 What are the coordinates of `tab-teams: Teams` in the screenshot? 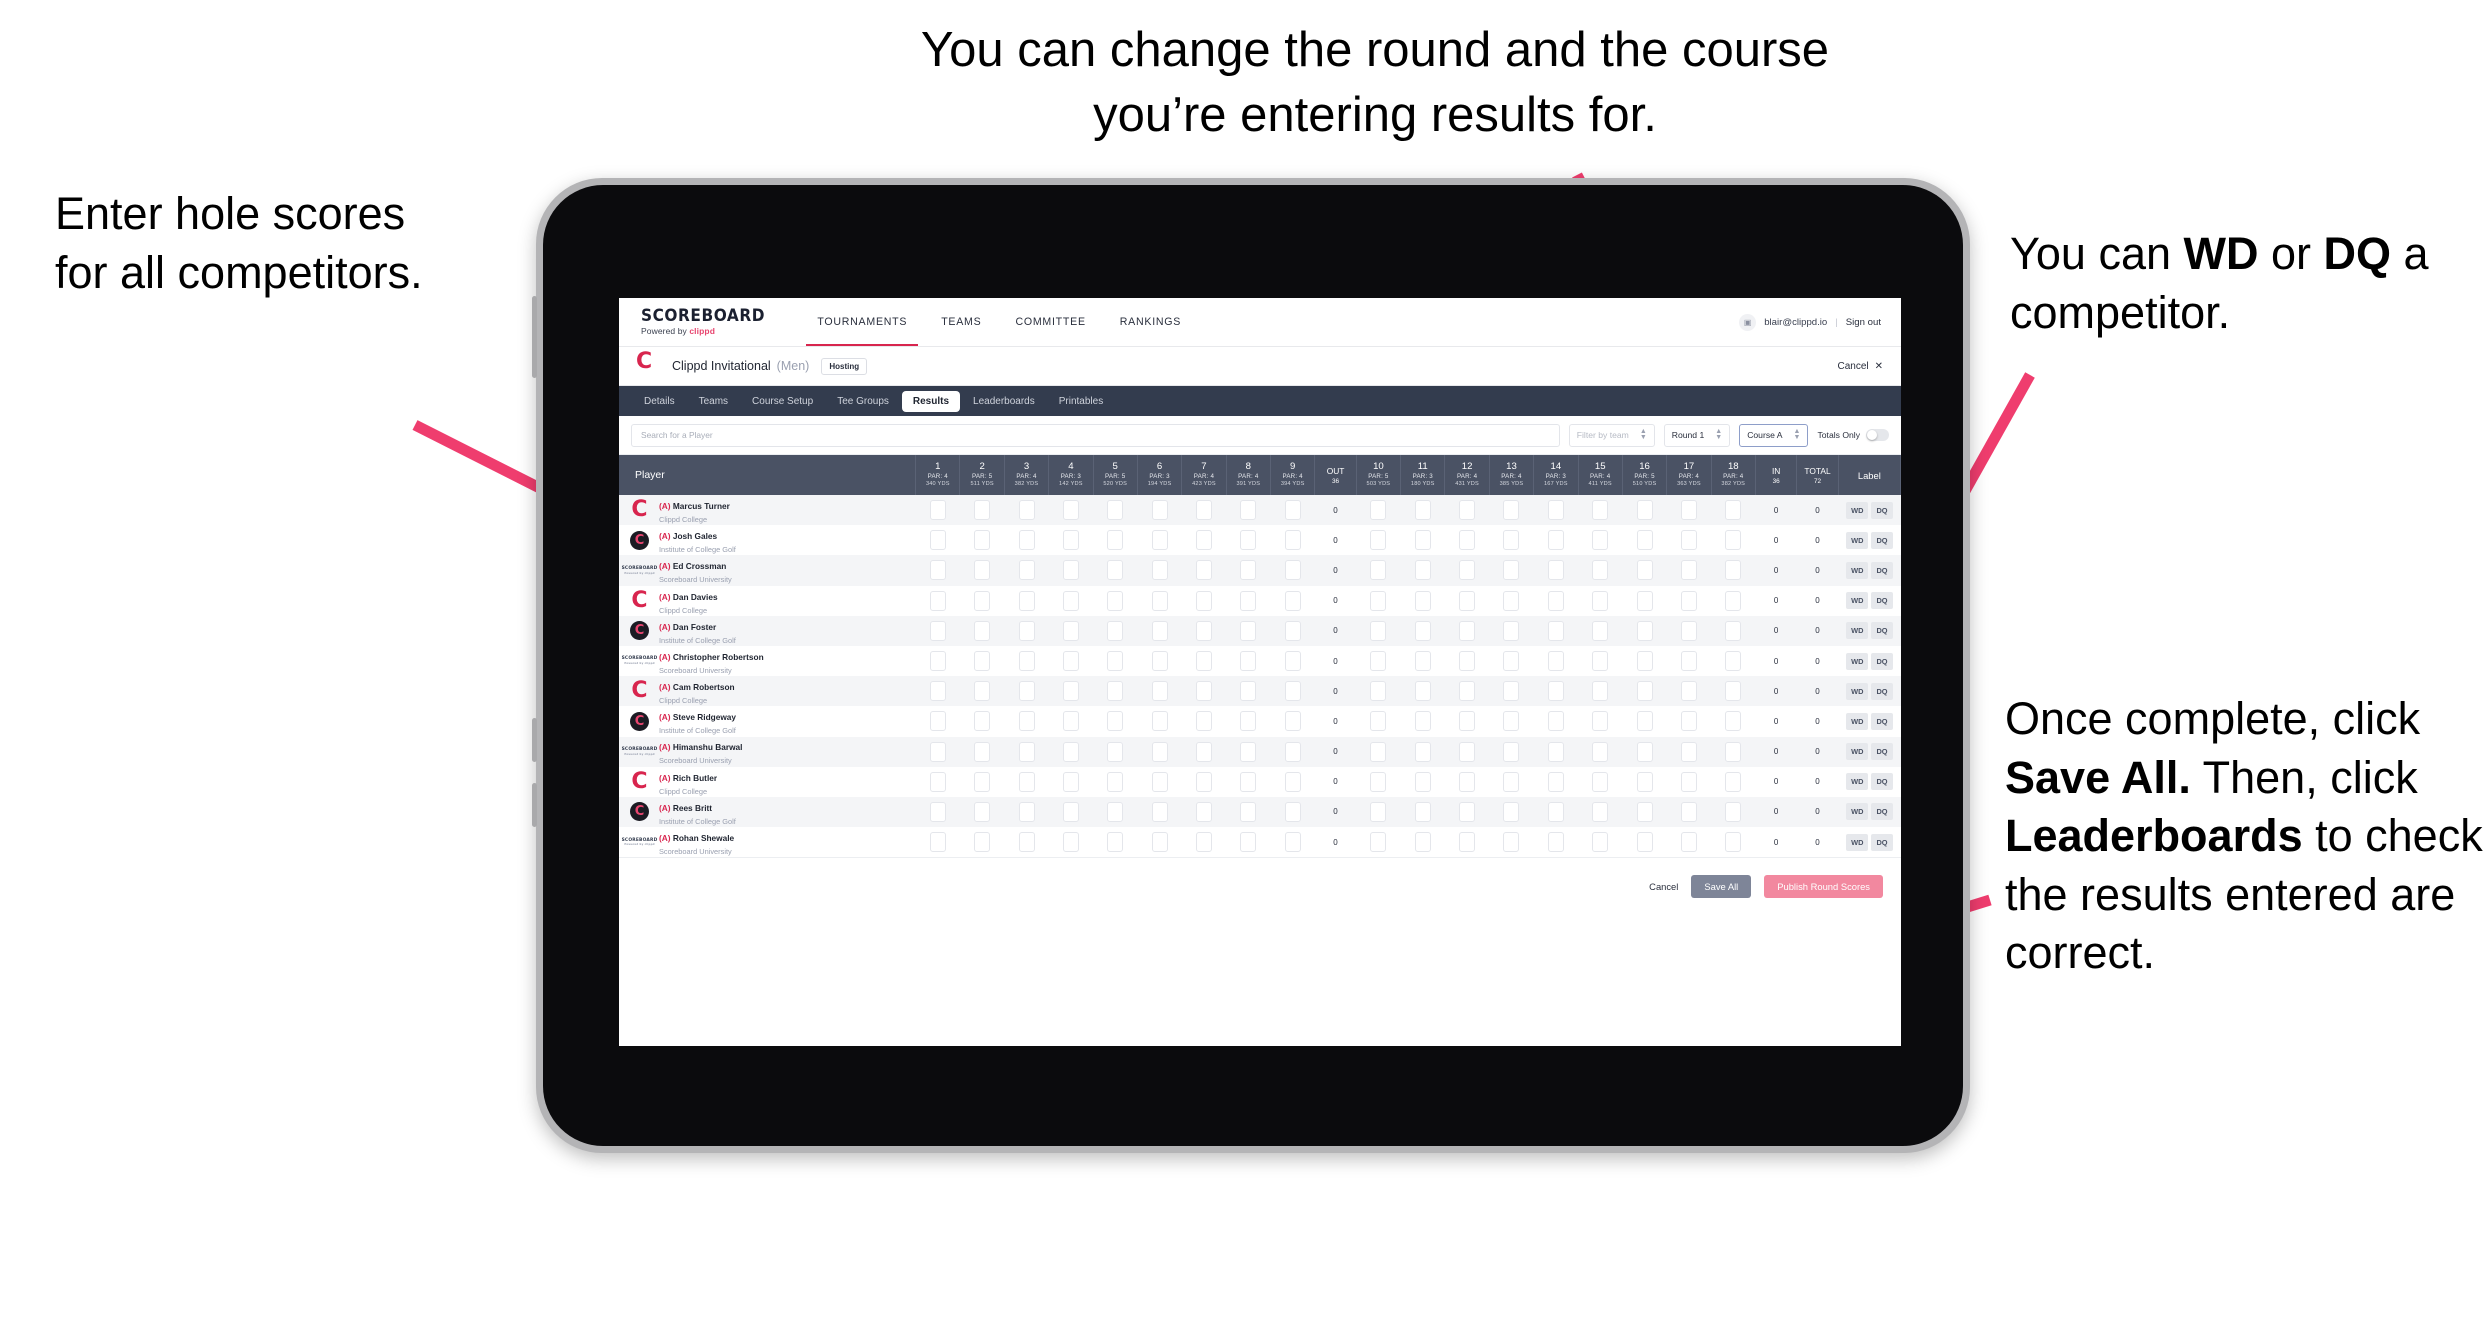 It's located at (713, 401).